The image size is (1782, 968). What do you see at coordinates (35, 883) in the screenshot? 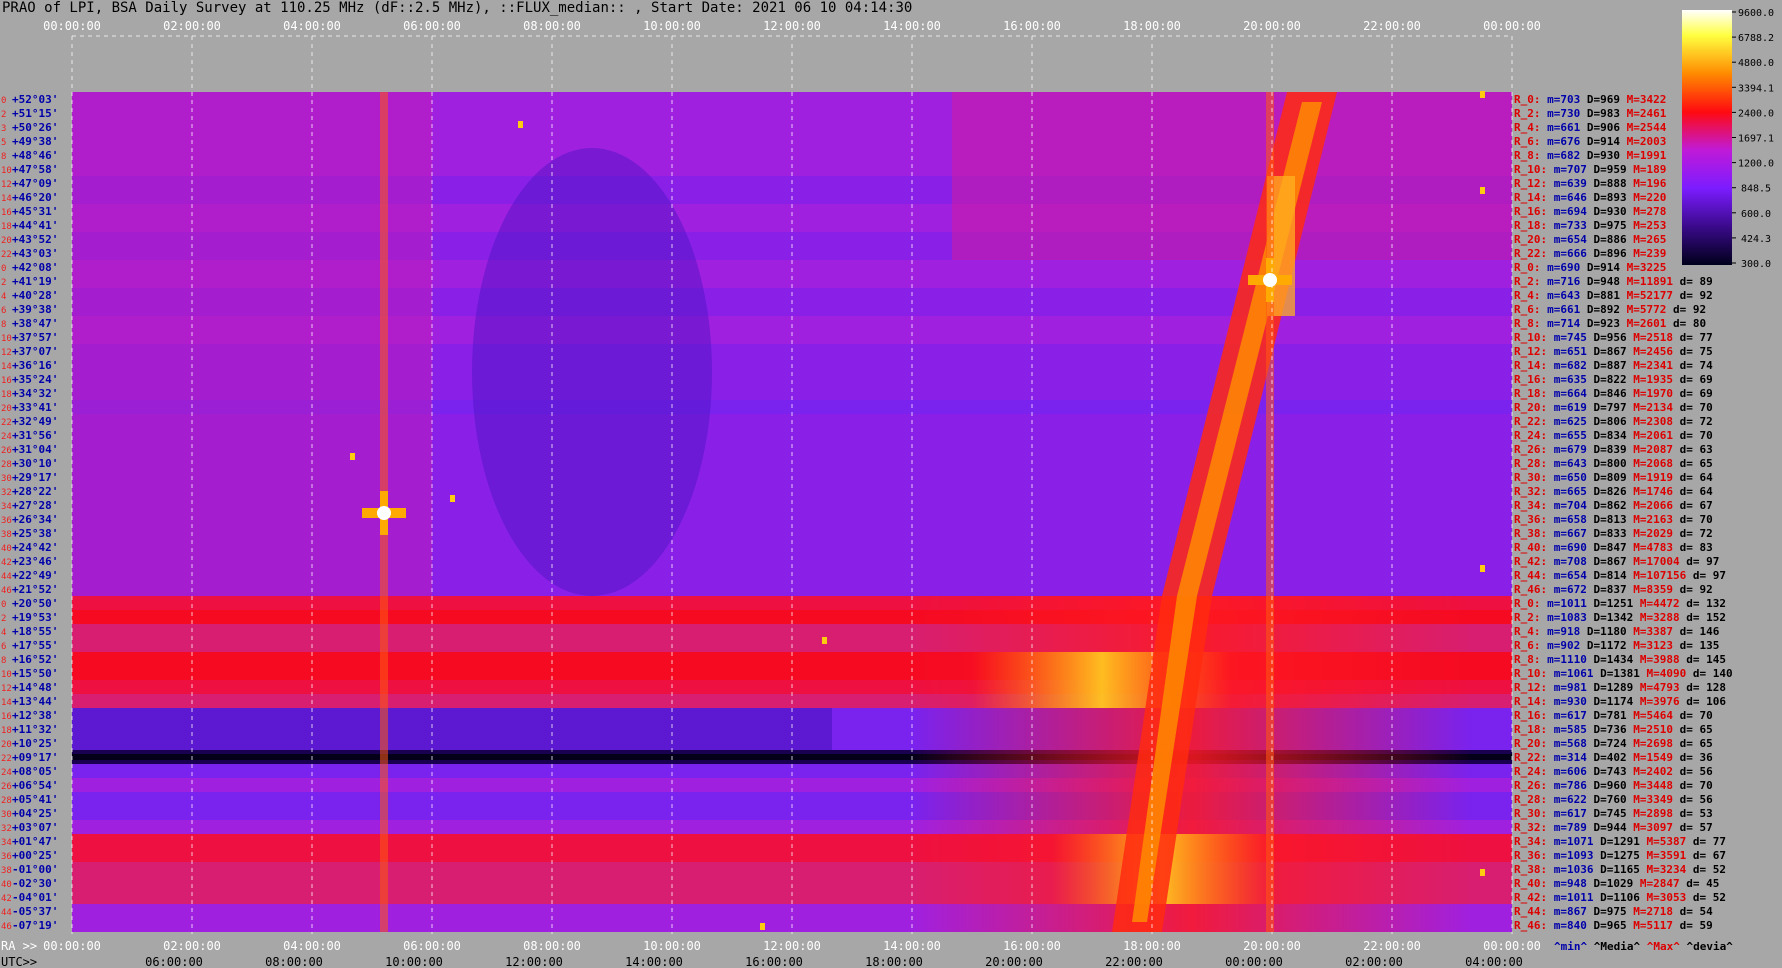
I see `declination-label: -02°30'` at bounding box center [35, 883].